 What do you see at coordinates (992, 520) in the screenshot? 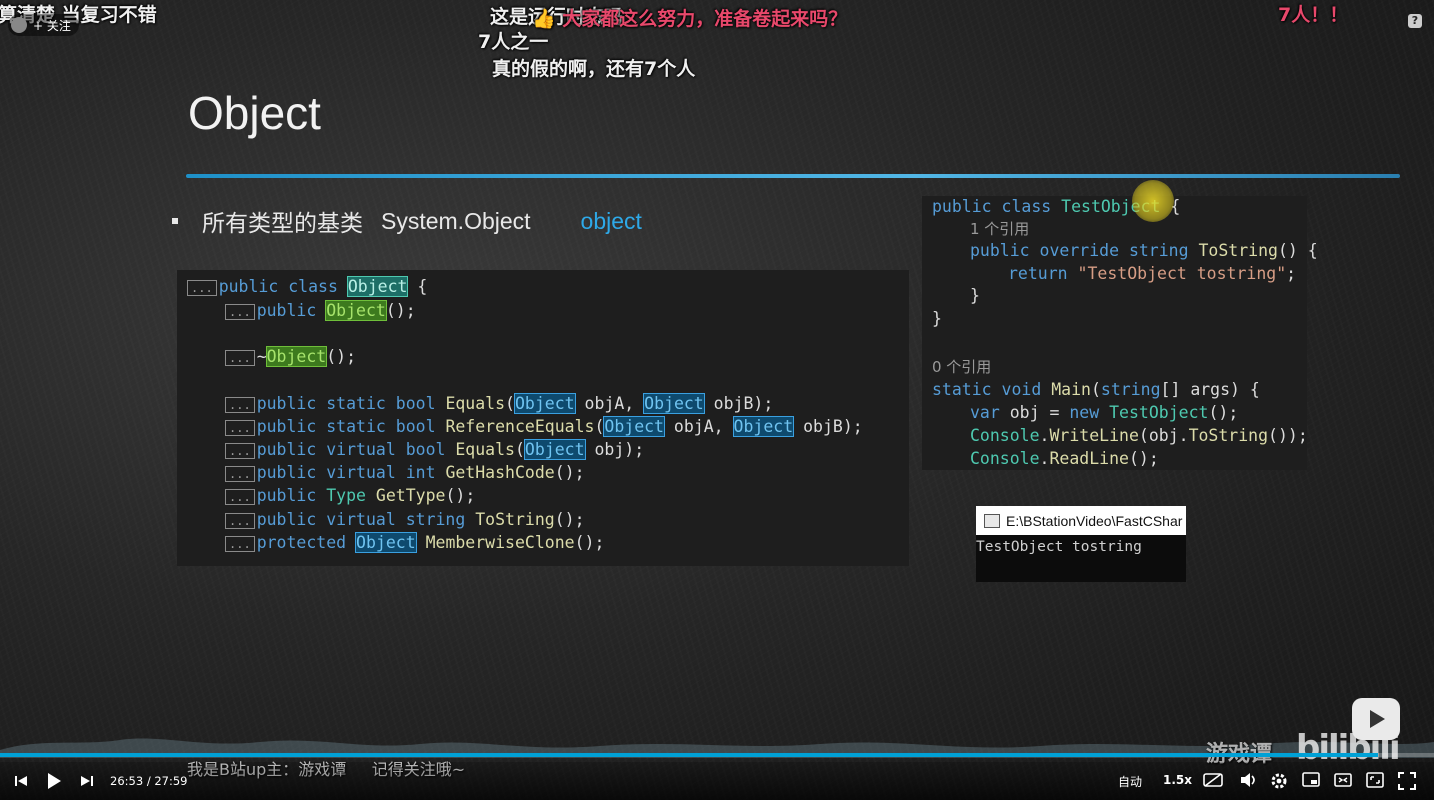
I see `console-window-icon` at bounding box center [992, 520].